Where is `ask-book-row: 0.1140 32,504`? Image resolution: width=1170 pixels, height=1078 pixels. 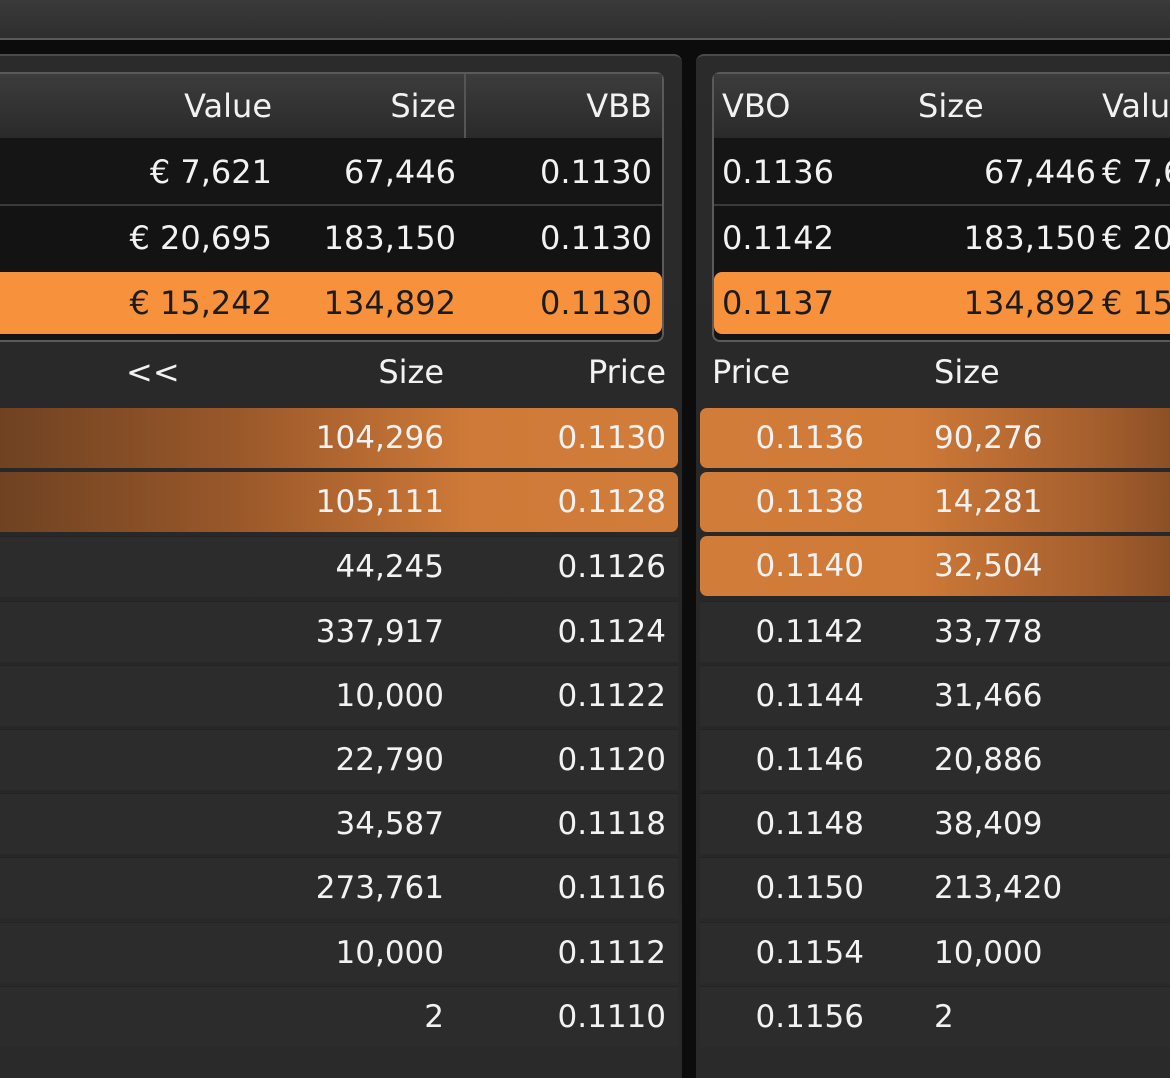
ask-book-row: 0.1140 32,504 is located at coordinates (935, 566).